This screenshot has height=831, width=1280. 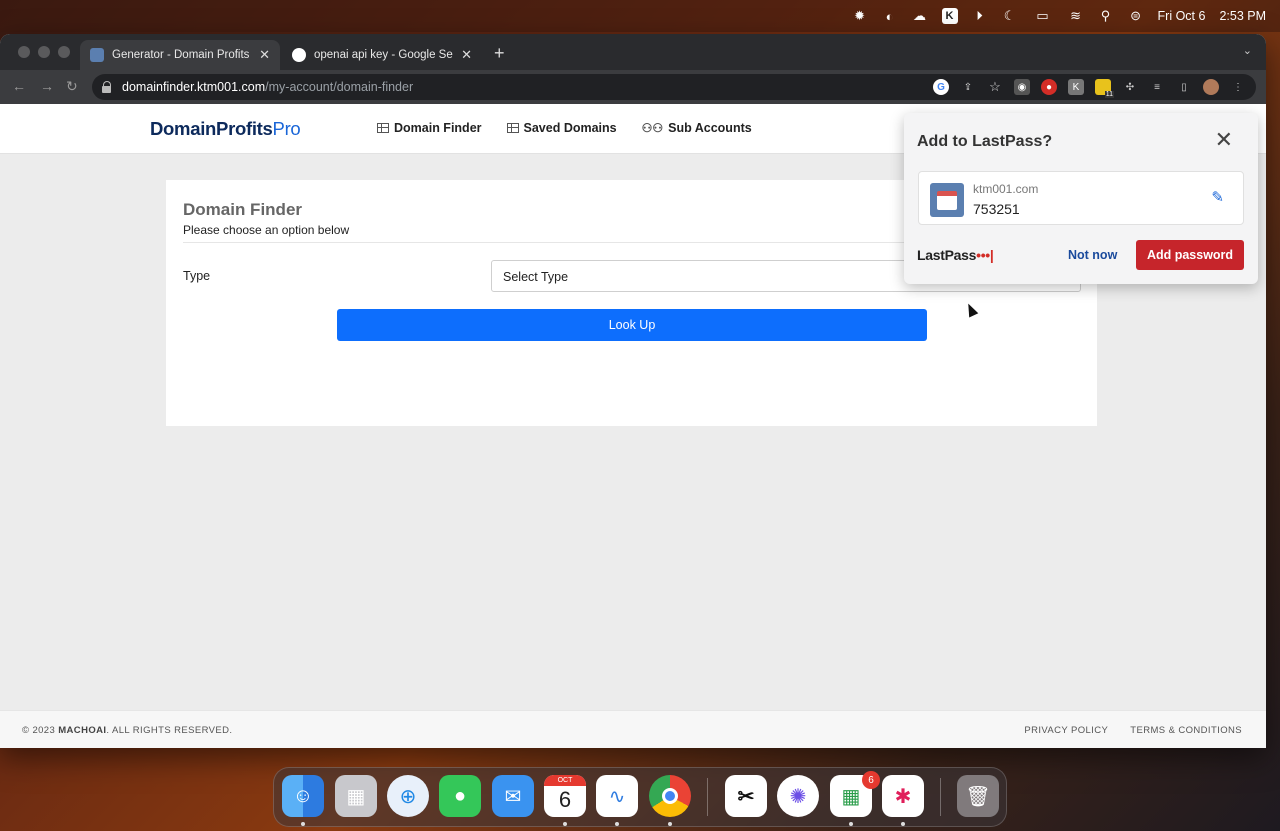 What do you see at coordinates (194, 87) in the screenshot?
I see `url-host: domainfinder.ktm001.com` at bounding box center [194, 87].